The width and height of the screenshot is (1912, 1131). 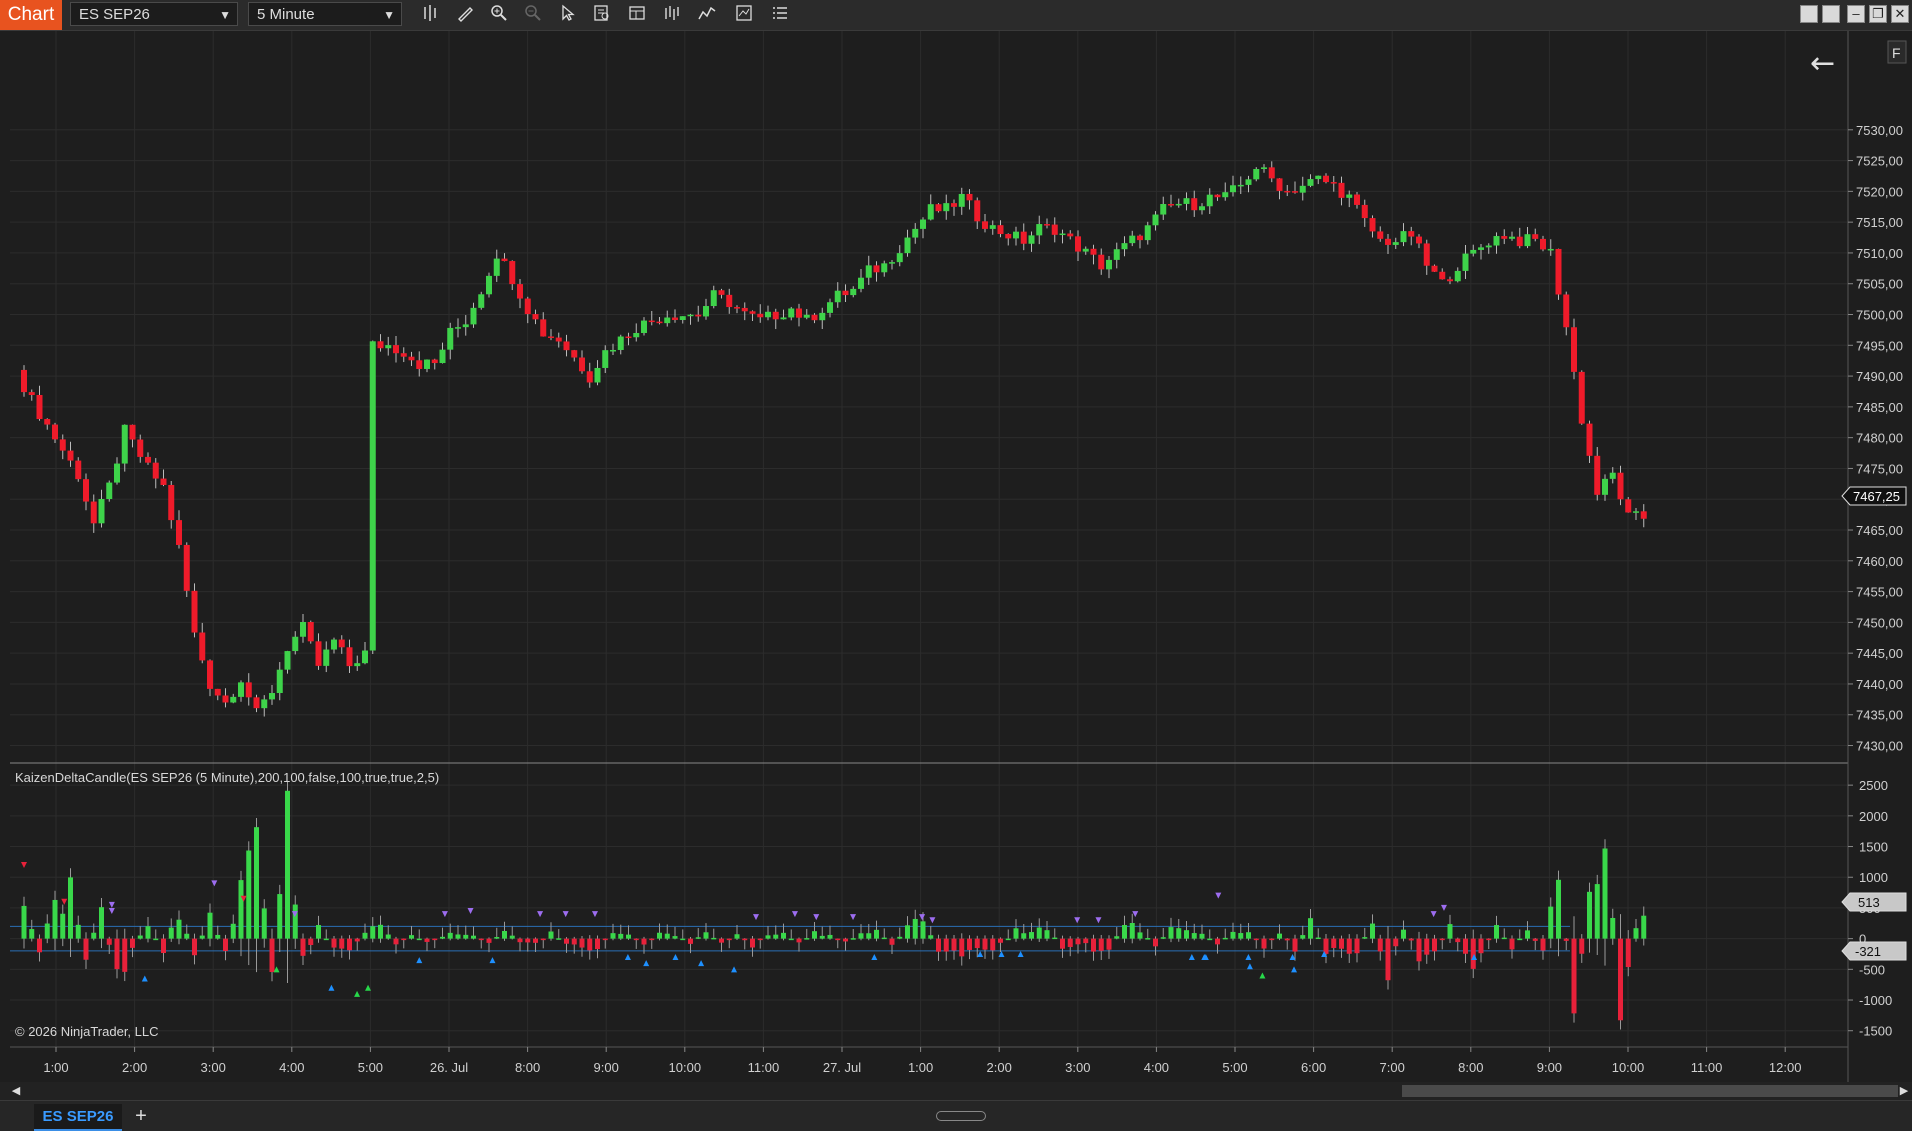 What do you see at coordinates (672, 15) in the screenshot?
I see `strategies-icon` at bounding box center [672, 15].